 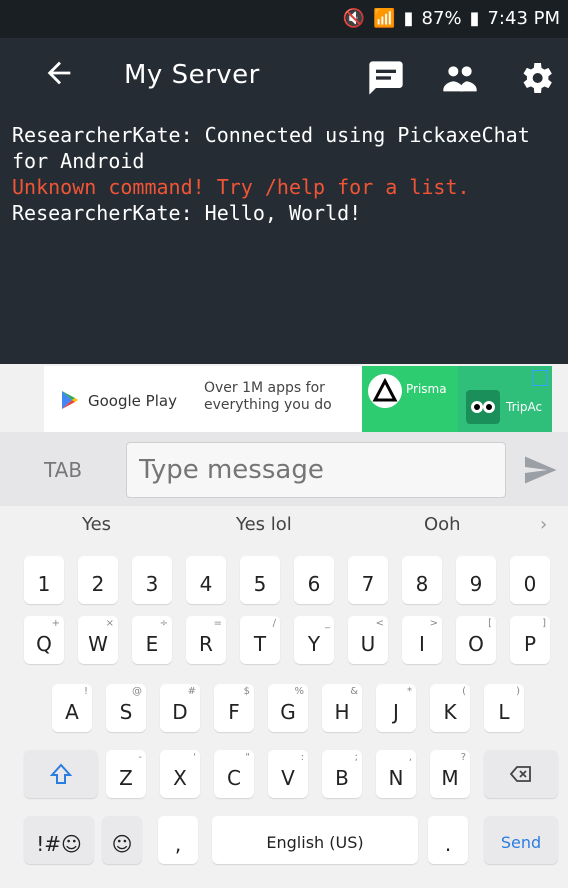 I want to click on key-a: ! A, so click(x=72, y=708).